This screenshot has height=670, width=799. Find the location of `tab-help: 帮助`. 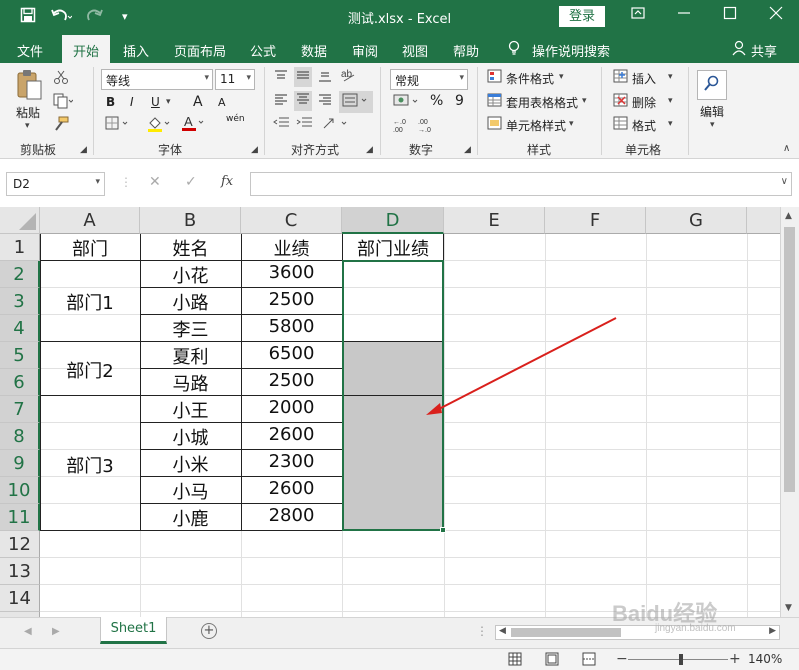

tab-help: 帮助 is located at coordinates (466, 50).